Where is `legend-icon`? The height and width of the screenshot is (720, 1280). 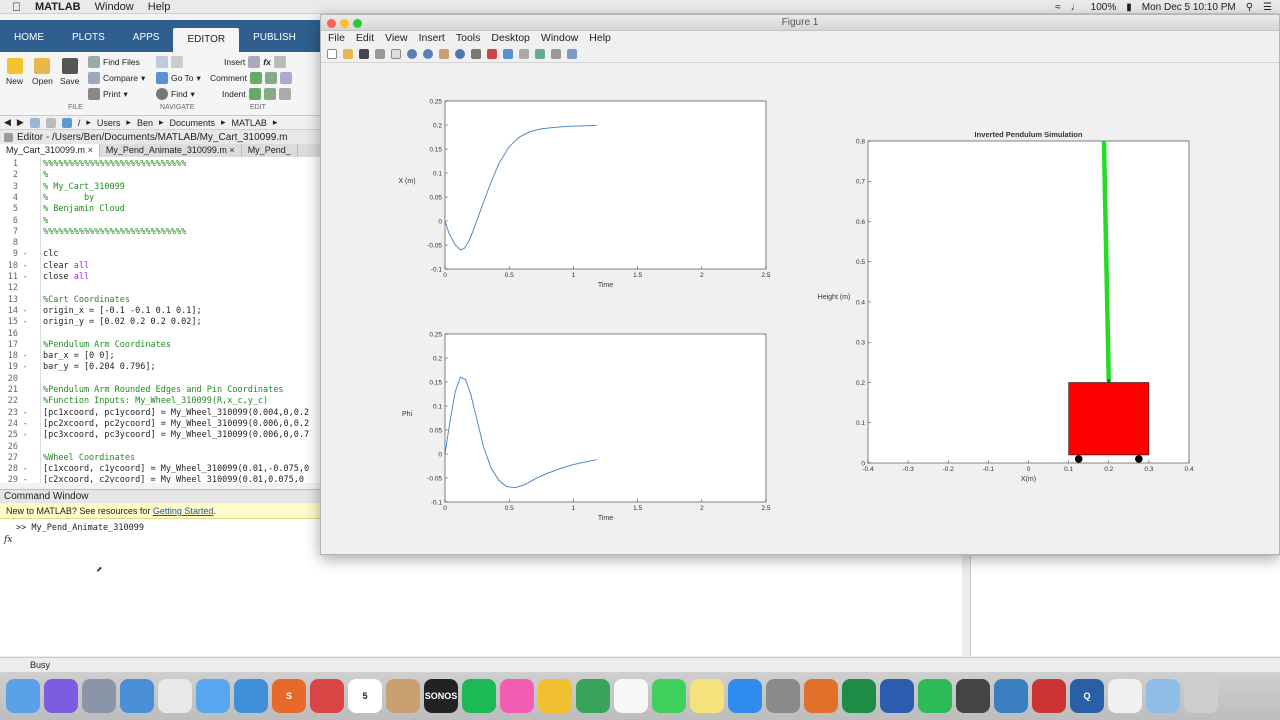 legend-icon is located at coordinates (540, 53).